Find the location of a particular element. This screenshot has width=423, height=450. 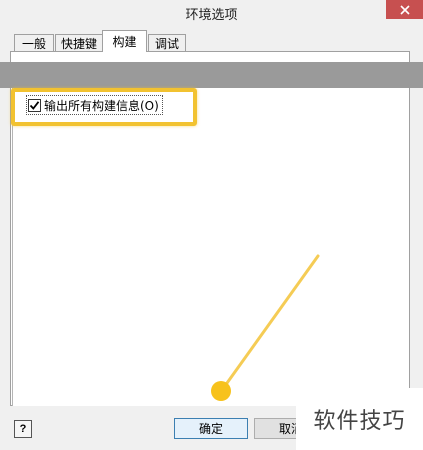

tab-shortcuts: 快捷键 is located at coordinates (79, 43).